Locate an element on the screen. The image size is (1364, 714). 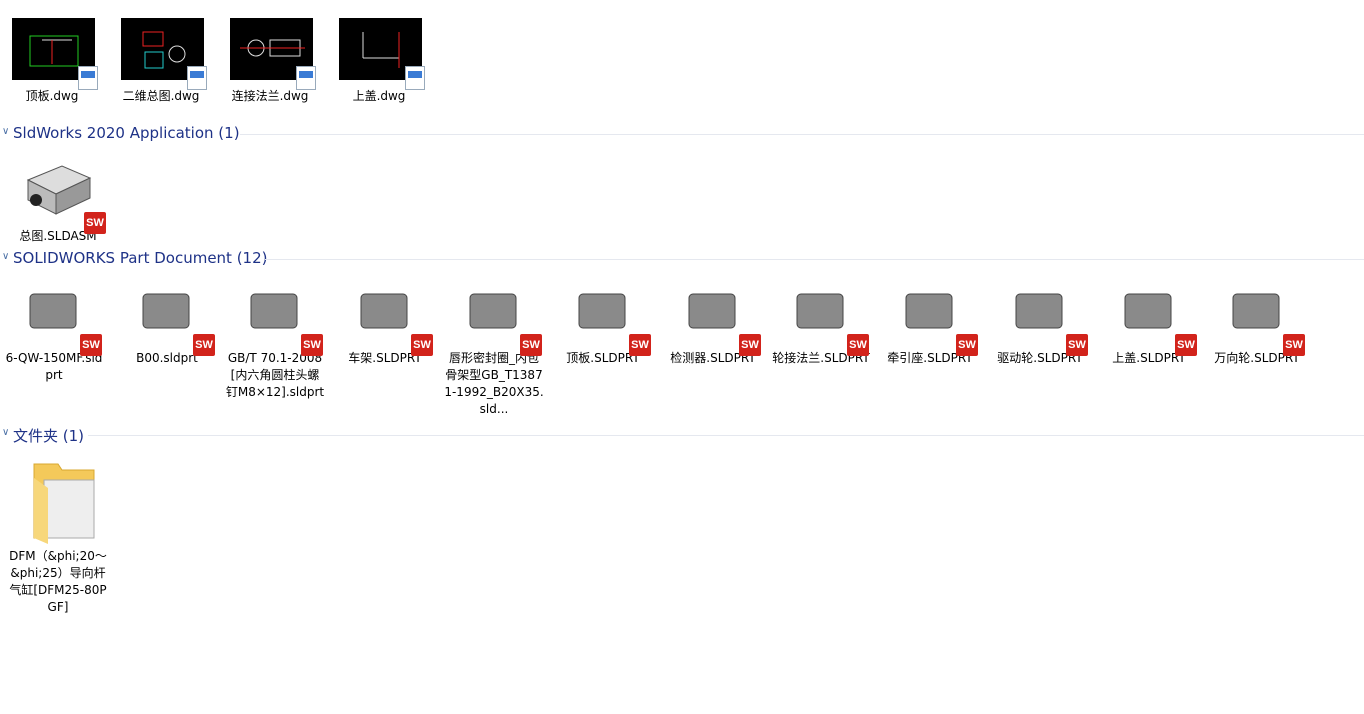
file-name: 二维总图.dwg is located at coordinates (161, 96).